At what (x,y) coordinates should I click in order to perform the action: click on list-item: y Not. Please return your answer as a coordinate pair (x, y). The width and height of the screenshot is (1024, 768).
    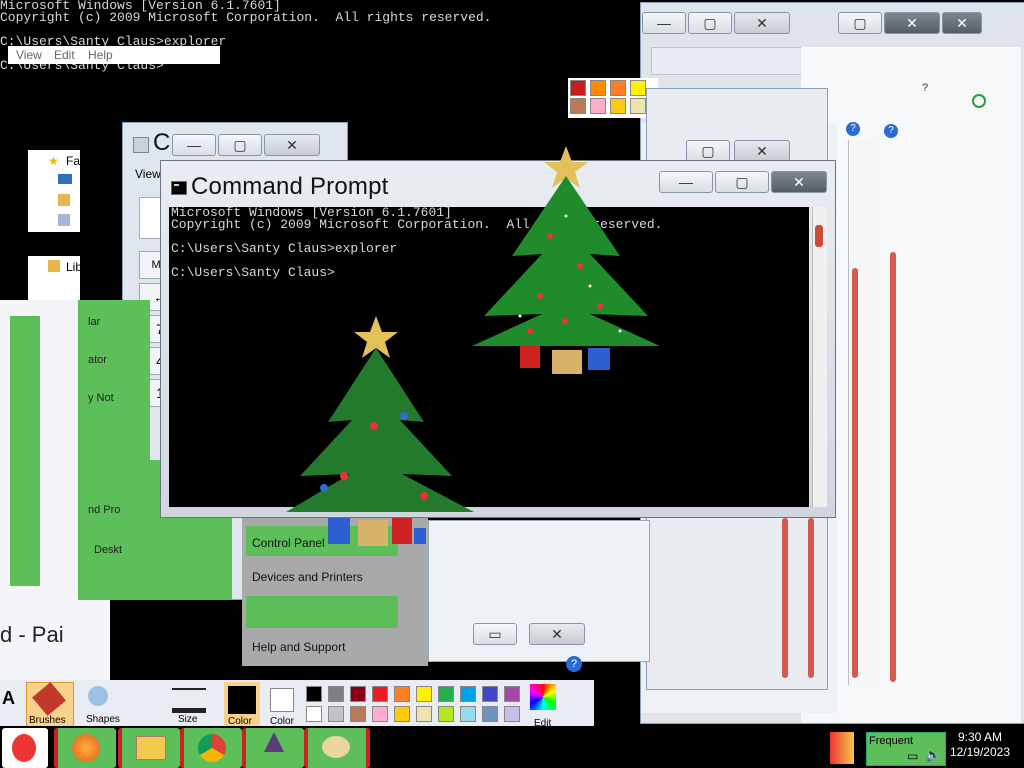
    Looking at the image, I should click on (101, 398).